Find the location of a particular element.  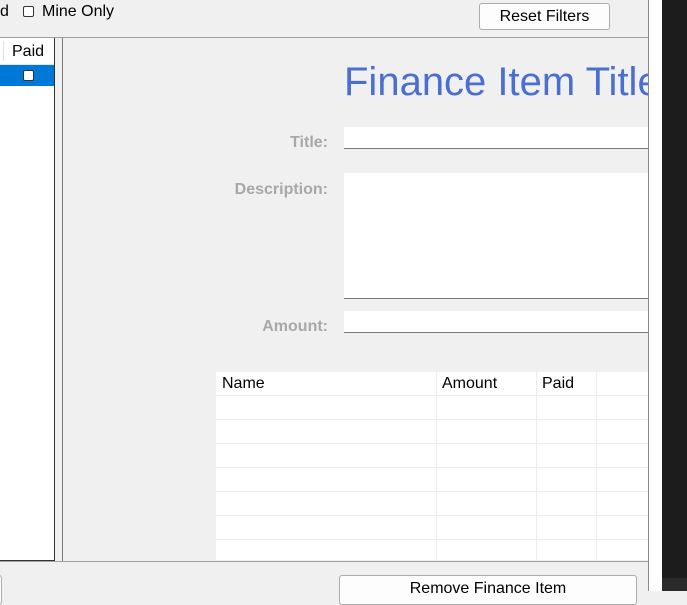

list-row-selected is located at coordinates (27, 75).